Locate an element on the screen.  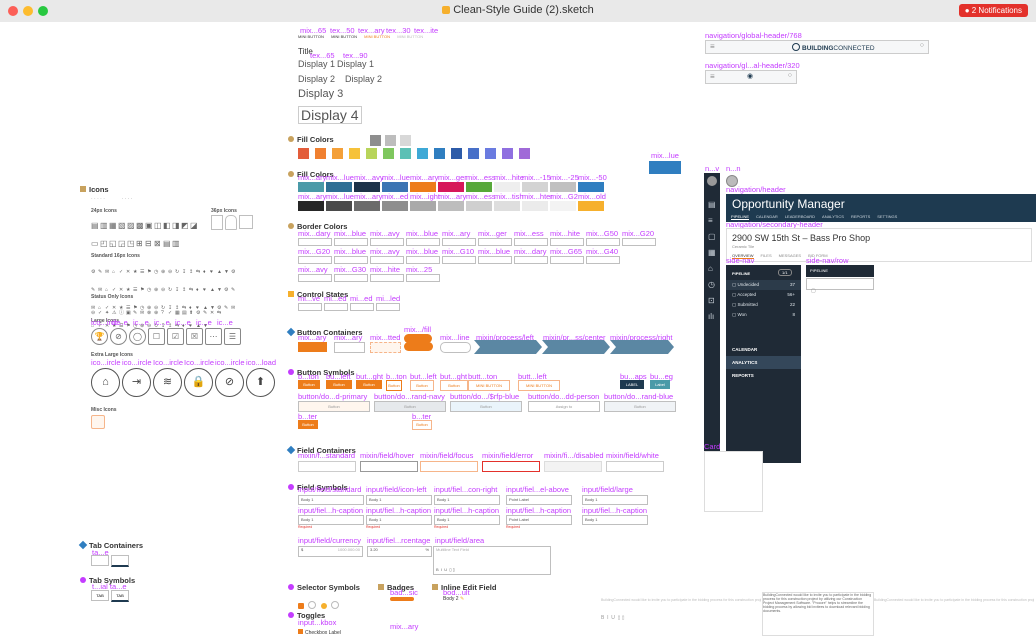
field-symbol-label: input/field/large is located at coordinates (607, 489).